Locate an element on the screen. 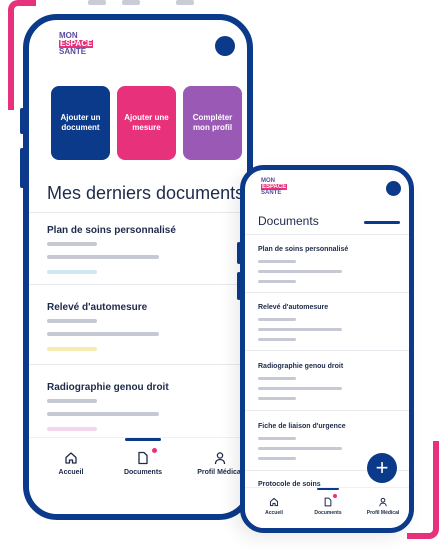 The image size is (443, 557). title-underline is located at coordinates (382, 222).